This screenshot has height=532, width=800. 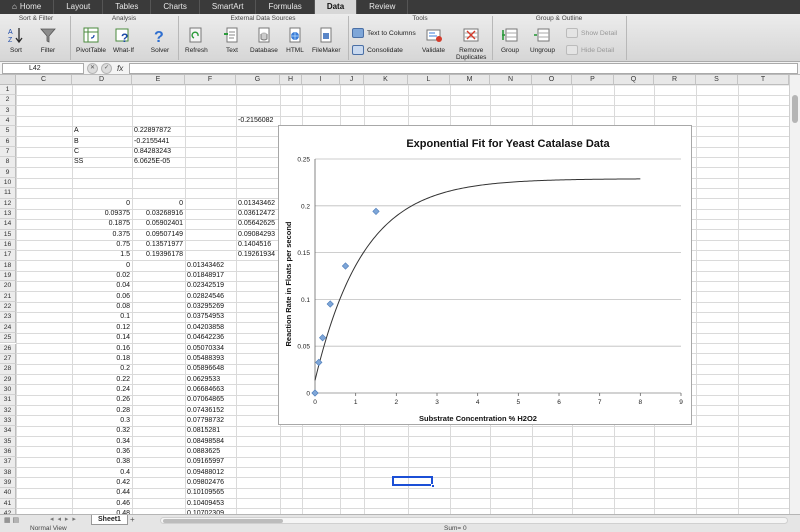 I want to click on fit-f-cell: 0.09165997, so click(x=205, y=462).